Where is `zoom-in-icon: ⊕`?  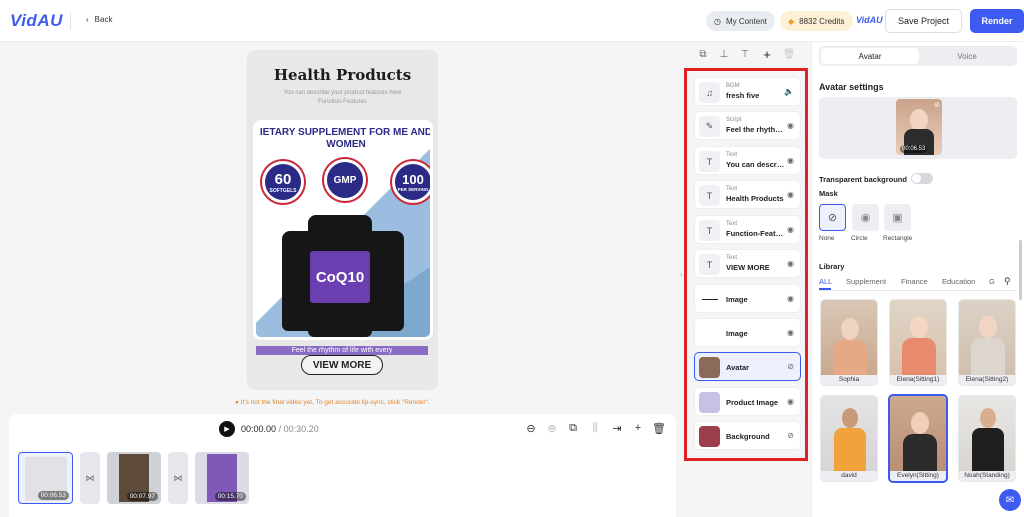
zoom-in-icon: ⊕ is located at coordinates (552, 428).